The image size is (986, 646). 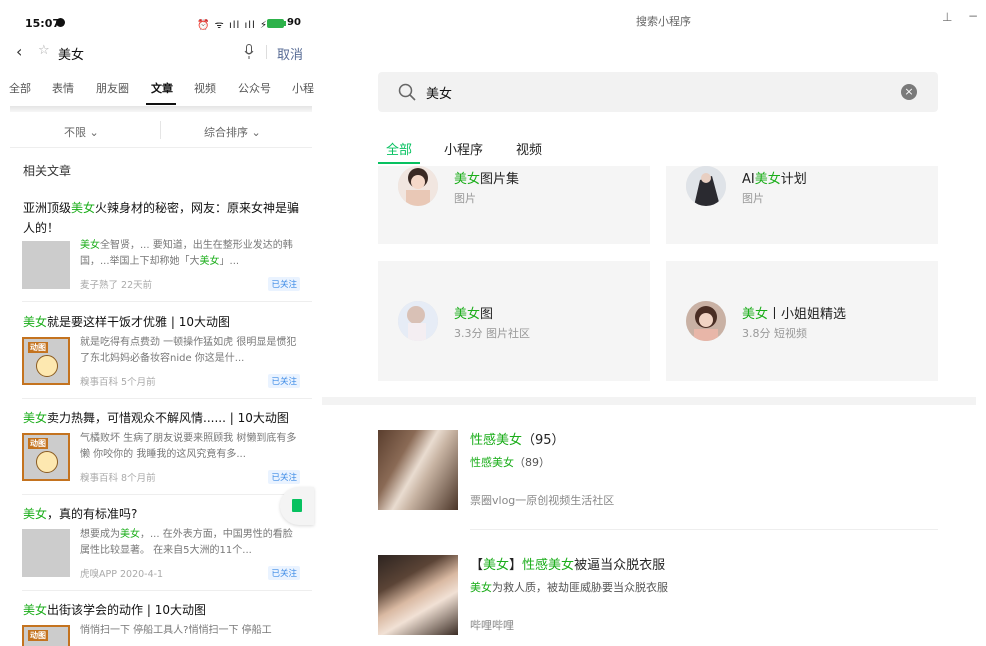 I want to click on mini-program-card: 美女丨小姐姐精选 3.8分 短视频, so click(x=802, y=321).